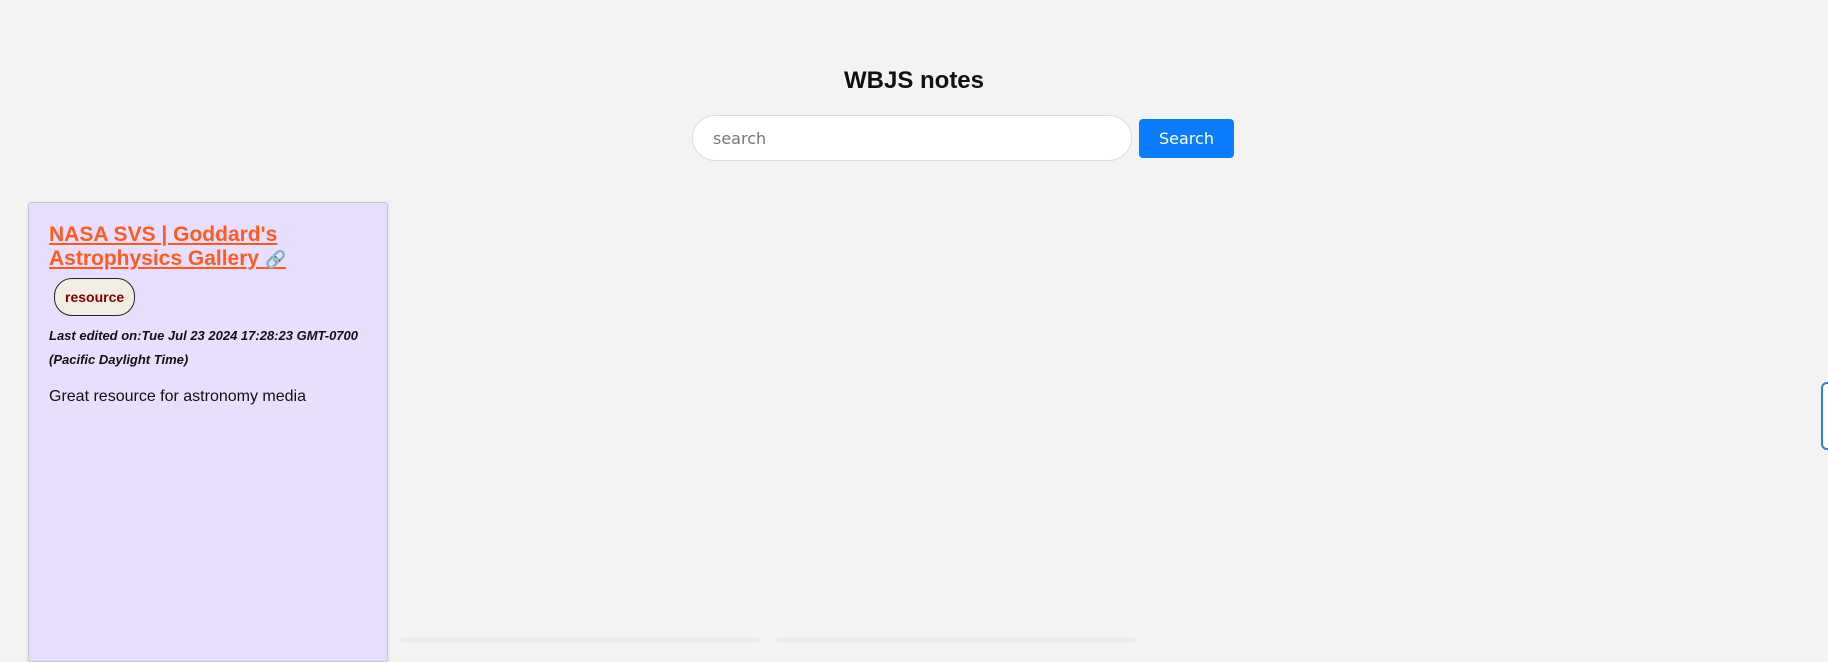  What do you see at coordinates (1824, 416) in the screenshot?
I see `side-panel-handle` at bounding box center [1824, 416].